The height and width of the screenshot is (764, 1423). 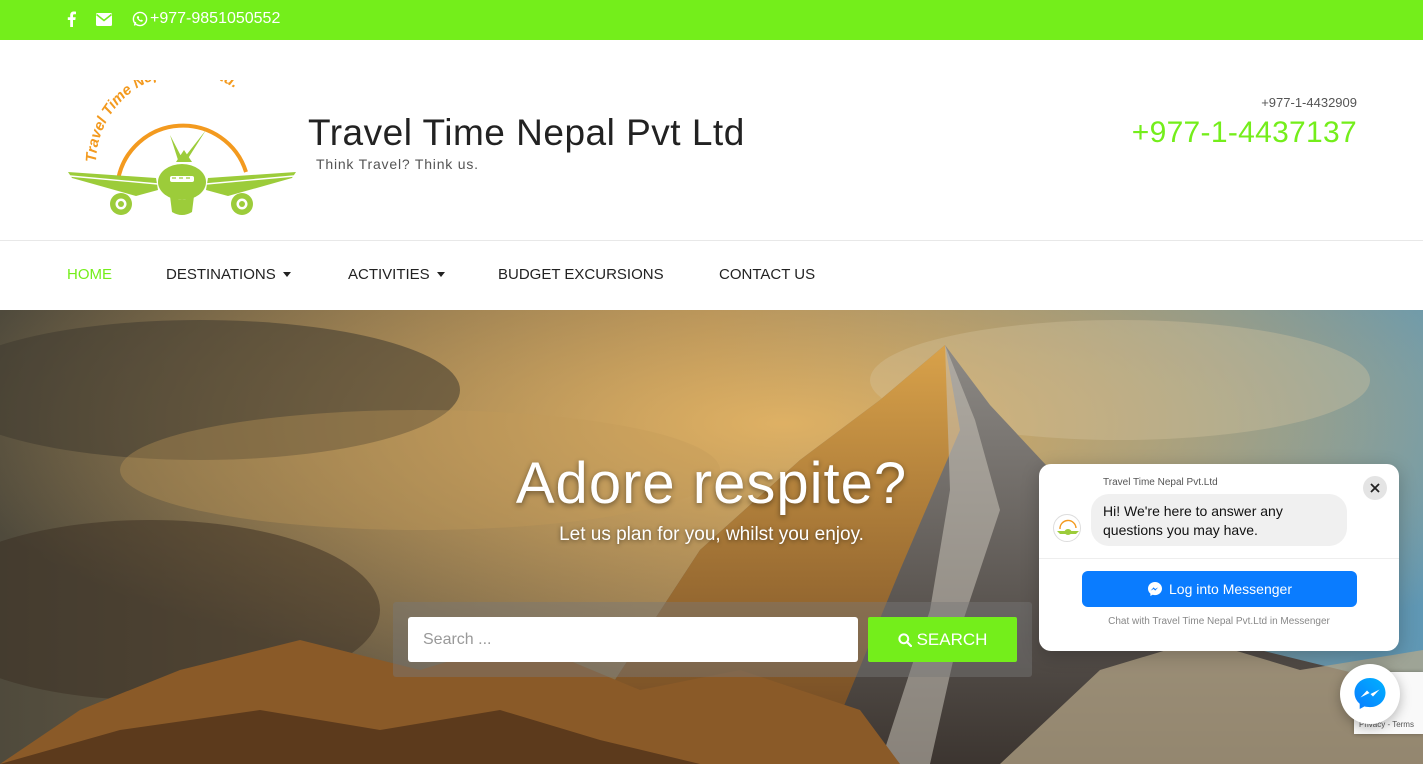 I want to click on nav-item-label: HOME, so click(x=89, y=274).